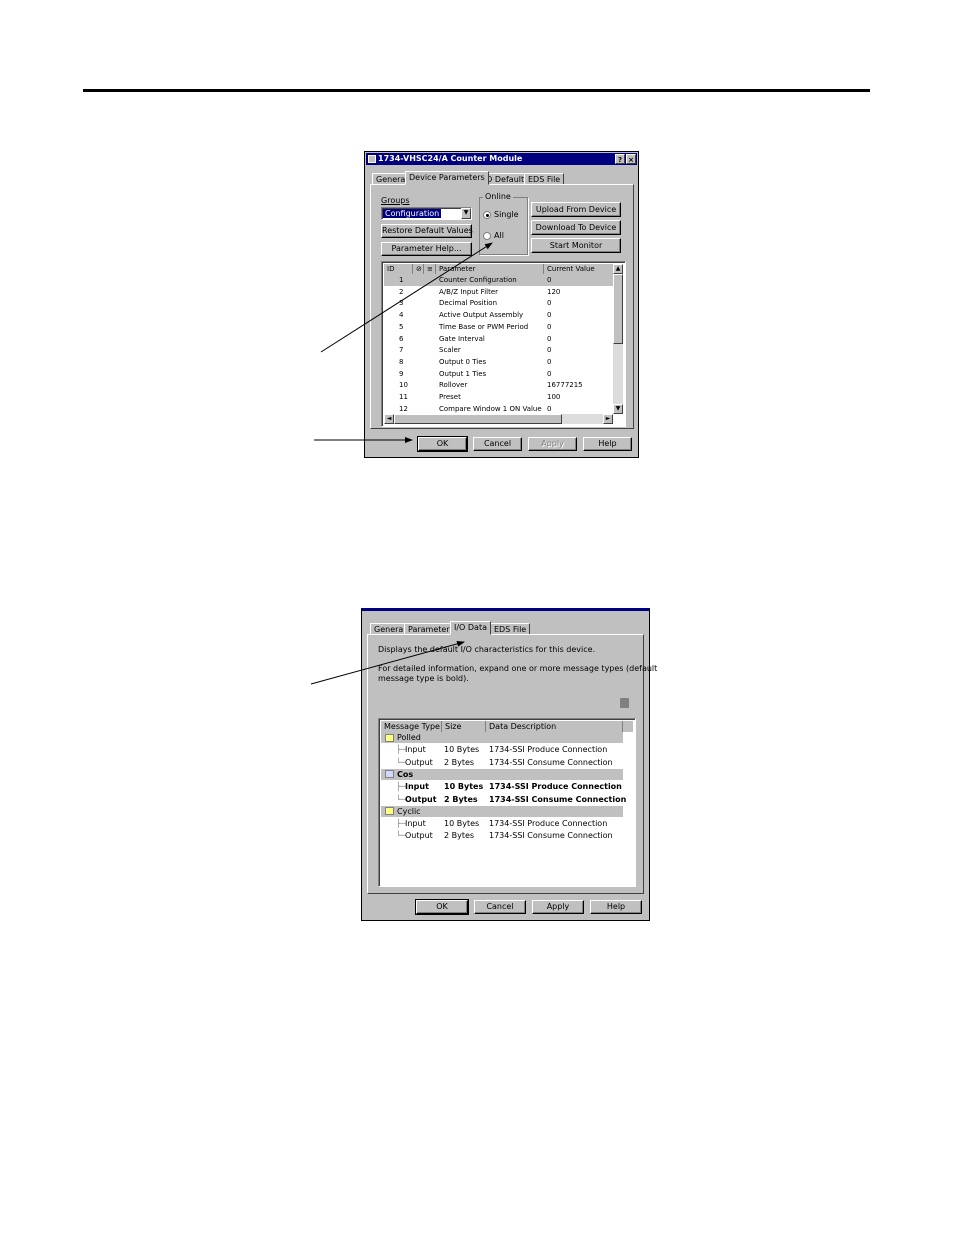 Image resolution: width=954 pixels, height=1235 pixels. What do you see at coordinates (498, 374) in the screenshot?
I see `table-row: 9 Output 1 Ties 0` at bounding box center [498, 374].